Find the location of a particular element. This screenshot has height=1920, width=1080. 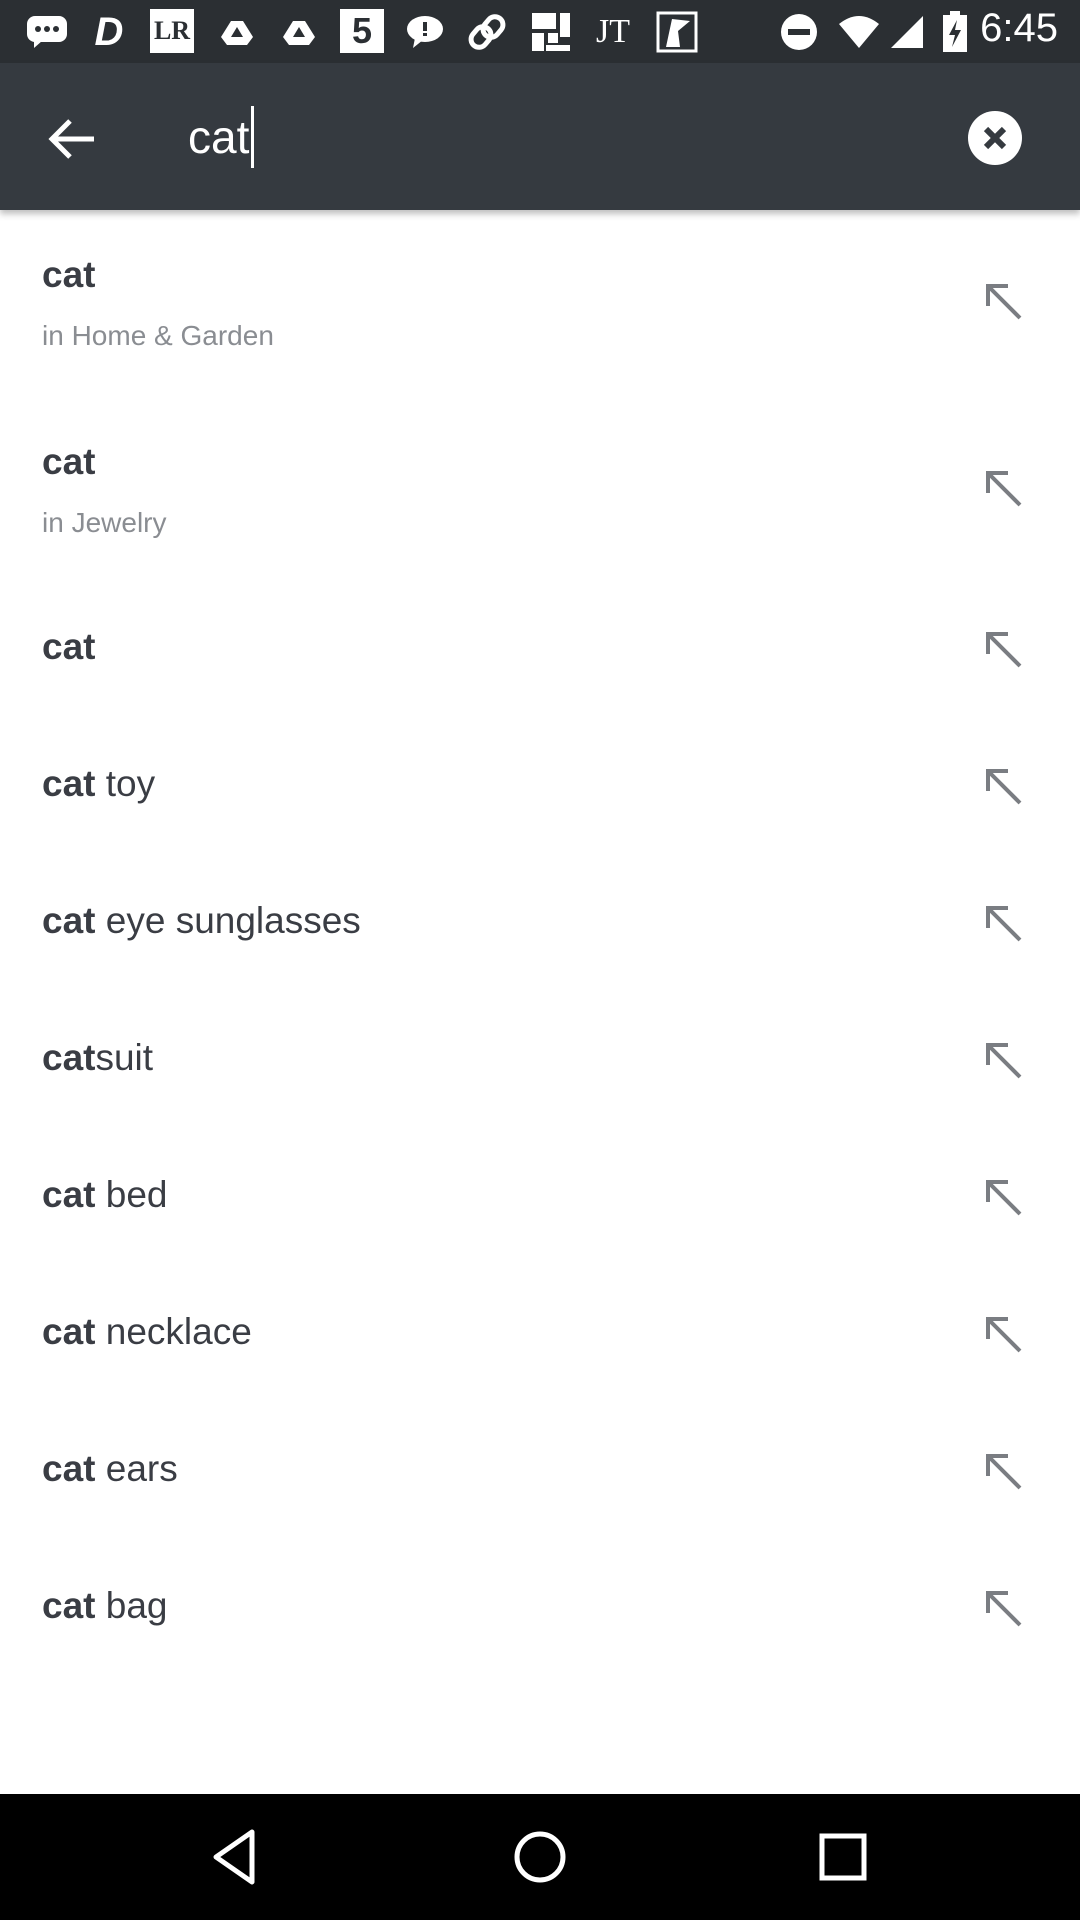

back-button is located at coordinates (72, 139).